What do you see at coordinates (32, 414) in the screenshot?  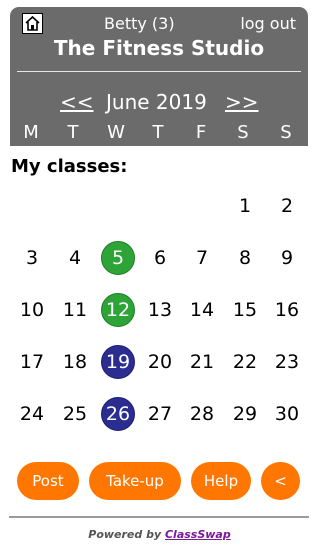 I see `calendar-day: 24` at bounding box center [32, 414].